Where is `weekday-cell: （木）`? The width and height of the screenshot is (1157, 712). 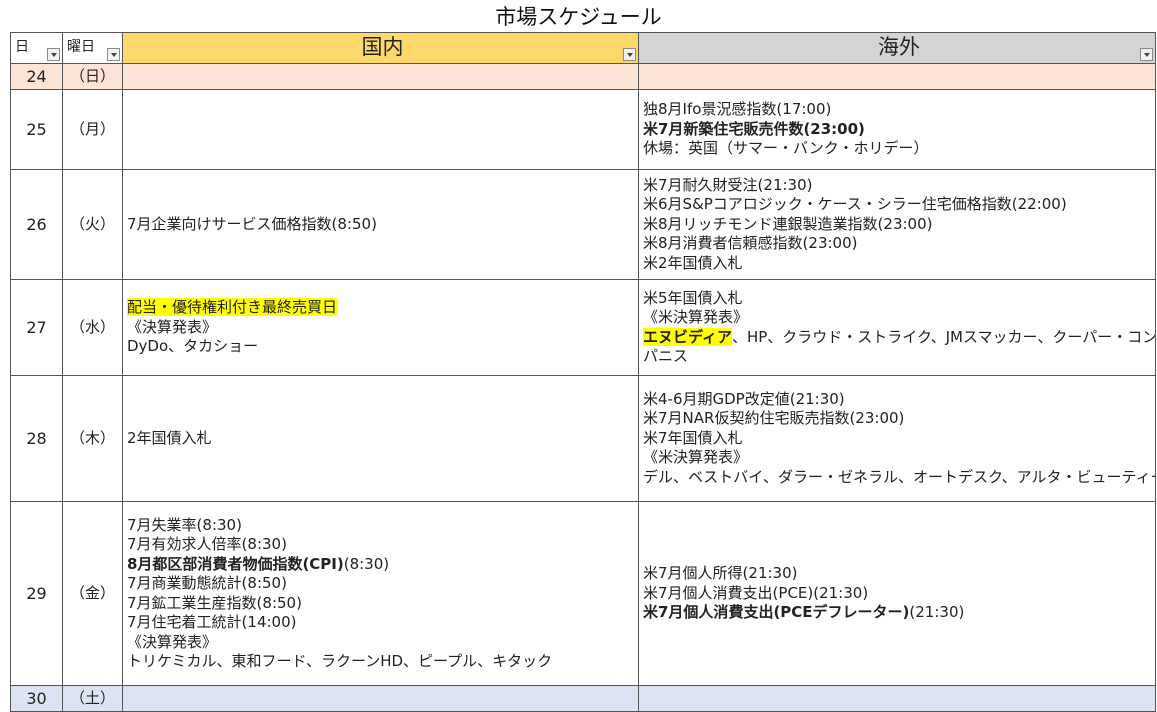 weekday-cell: （木） is located at coordinates (92, 438).